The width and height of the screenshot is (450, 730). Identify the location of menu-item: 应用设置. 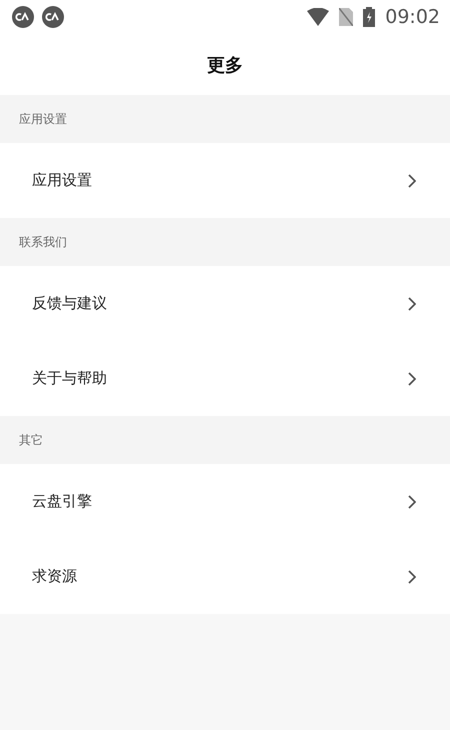
(225, 180).